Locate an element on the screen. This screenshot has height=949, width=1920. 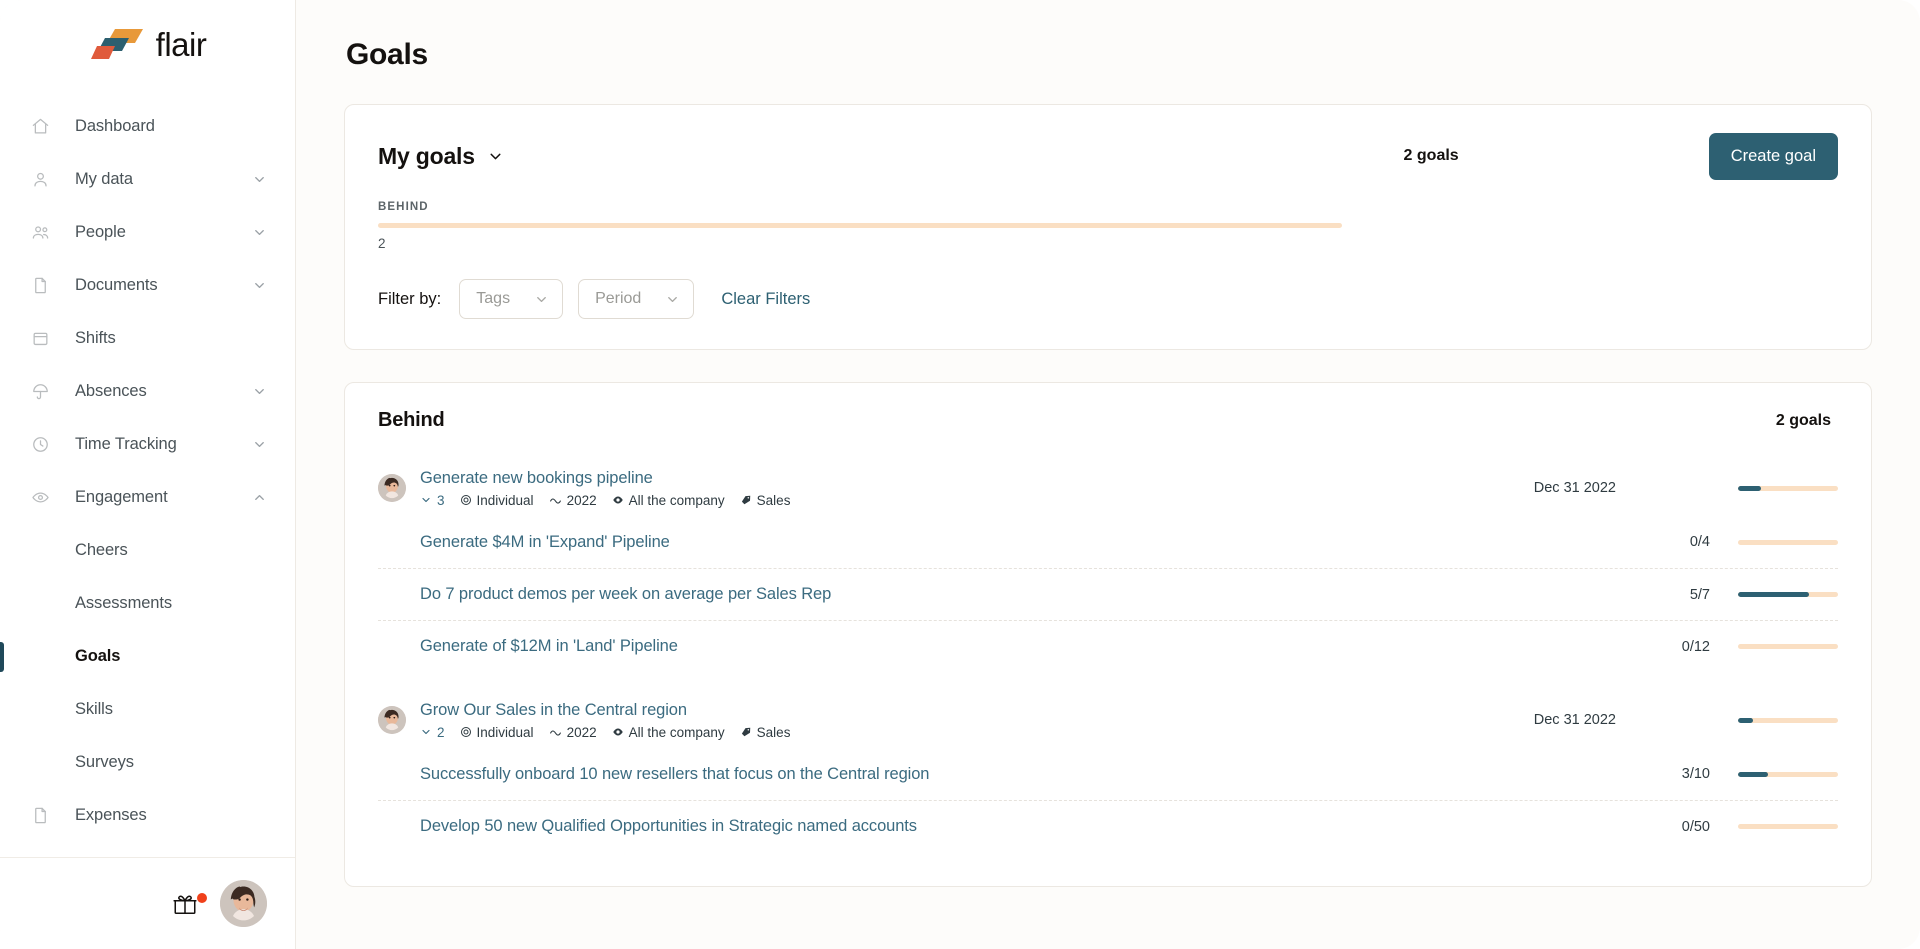
goal-title: Grow Our Sales in the Central region is located at coordinates (959, 710).